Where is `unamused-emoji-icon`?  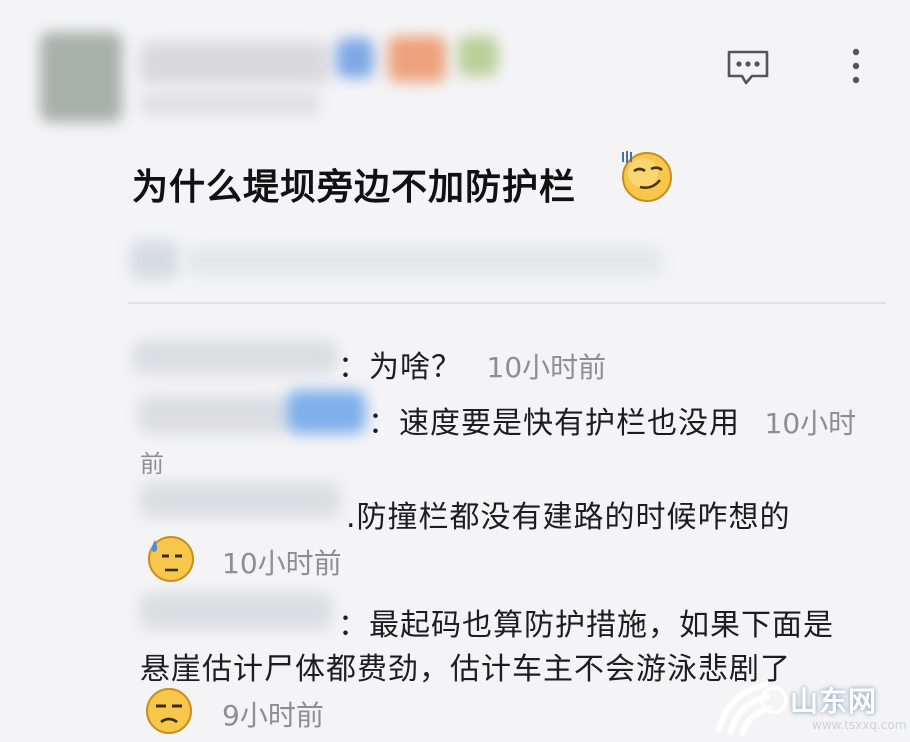
unamused-emoji-icon is located at coordinates (169, 711).